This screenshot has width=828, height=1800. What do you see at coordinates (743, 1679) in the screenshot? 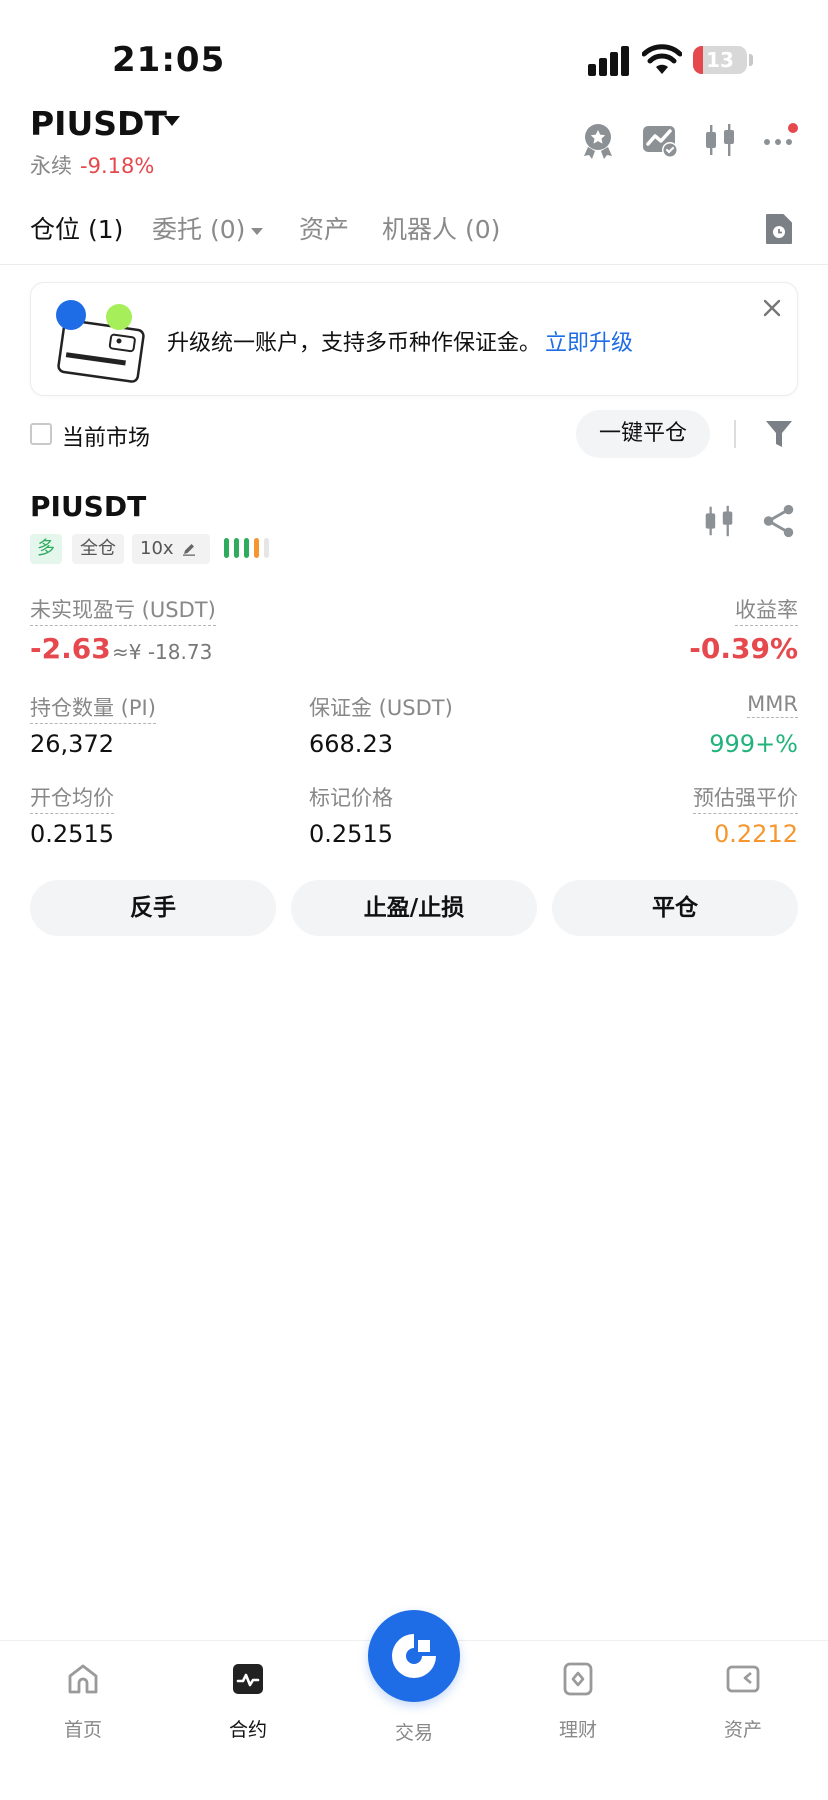
I see `wallet-icon` at bounding box center [743, 1679].